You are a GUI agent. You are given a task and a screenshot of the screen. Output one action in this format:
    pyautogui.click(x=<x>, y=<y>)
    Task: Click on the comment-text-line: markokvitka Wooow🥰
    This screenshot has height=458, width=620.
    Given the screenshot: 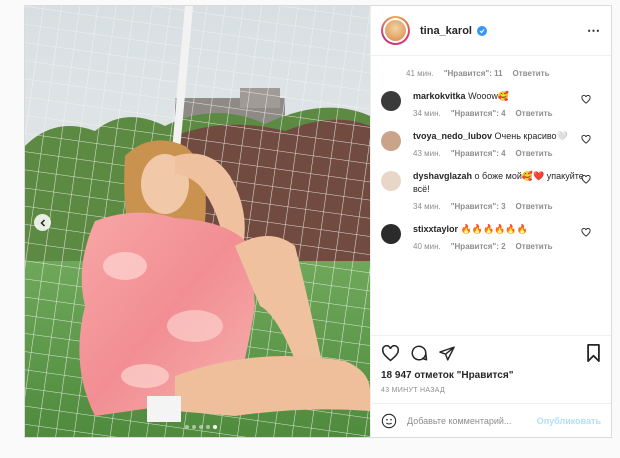 What is the action you would take?
    pyautogui.click(x=500, y=96)
    